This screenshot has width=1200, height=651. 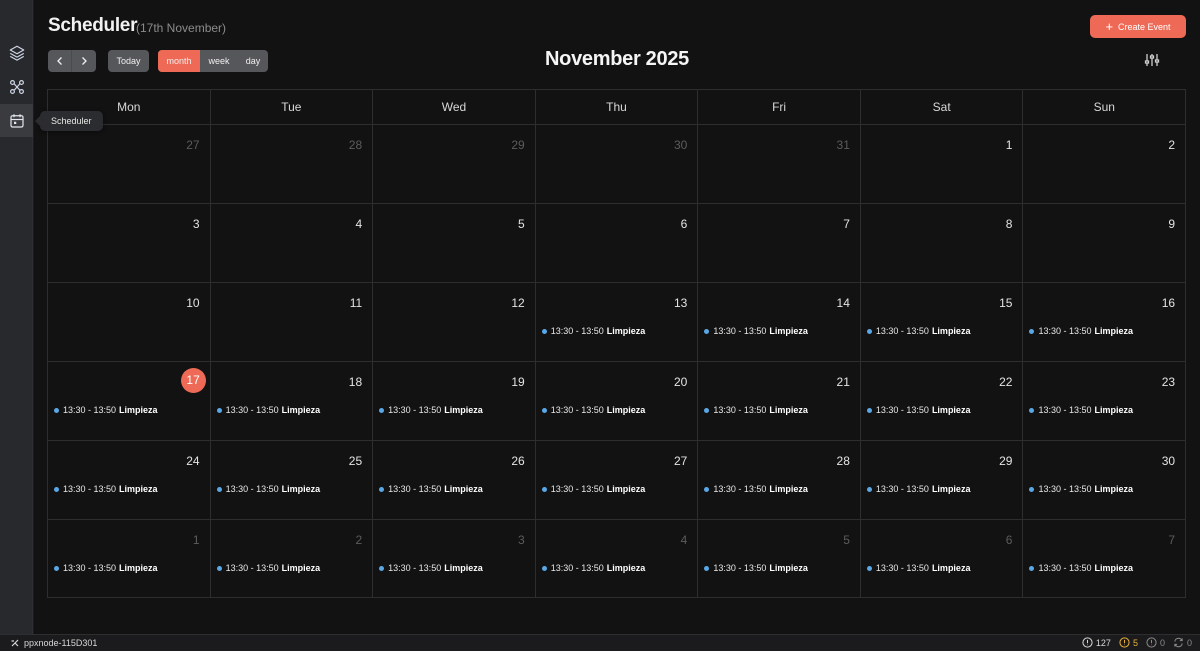 What do you see at coordinates (355, 382) in the screenshot?
I see `day-number: 18` at bounding box center [355, 382].